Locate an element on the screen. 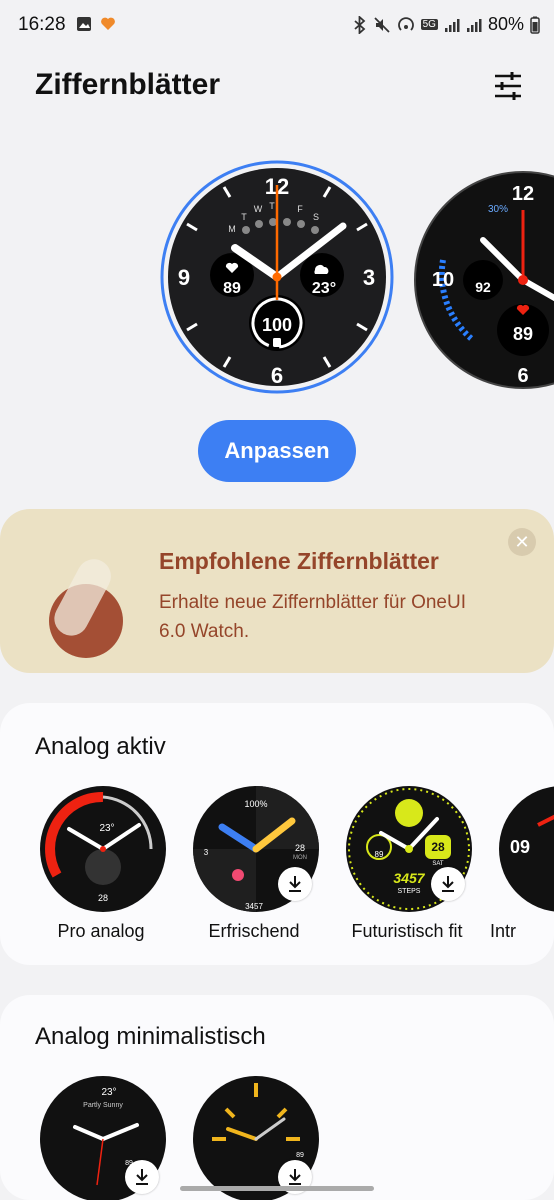 The width and height of the screenshot is (554, 1200). svg-text: 3 is located at coordinates (206, 852).